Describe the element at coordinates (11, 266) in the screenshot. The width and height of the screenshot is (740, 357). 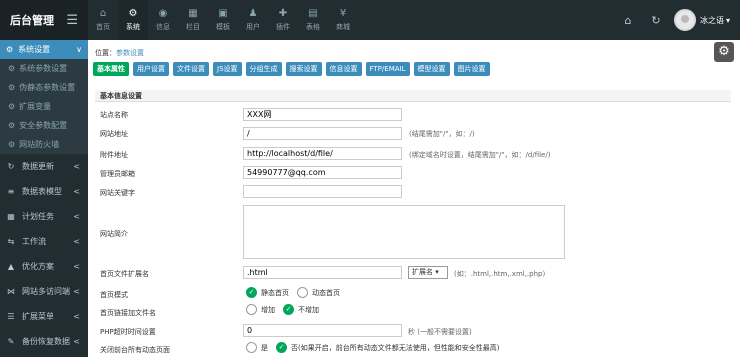
I see `chart-icon: ▲` at that location.